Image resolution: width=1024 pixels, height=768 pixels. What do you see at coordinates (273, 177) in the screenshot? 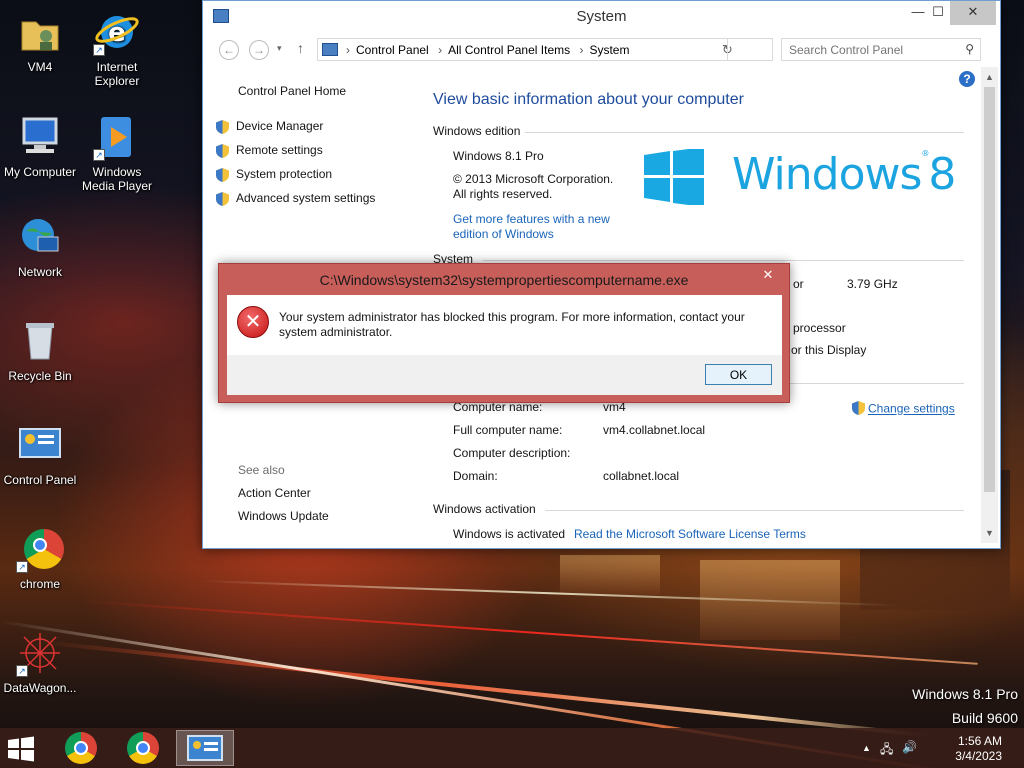
I see `system-protection-link: System protection` at bounding box center [273, 177].